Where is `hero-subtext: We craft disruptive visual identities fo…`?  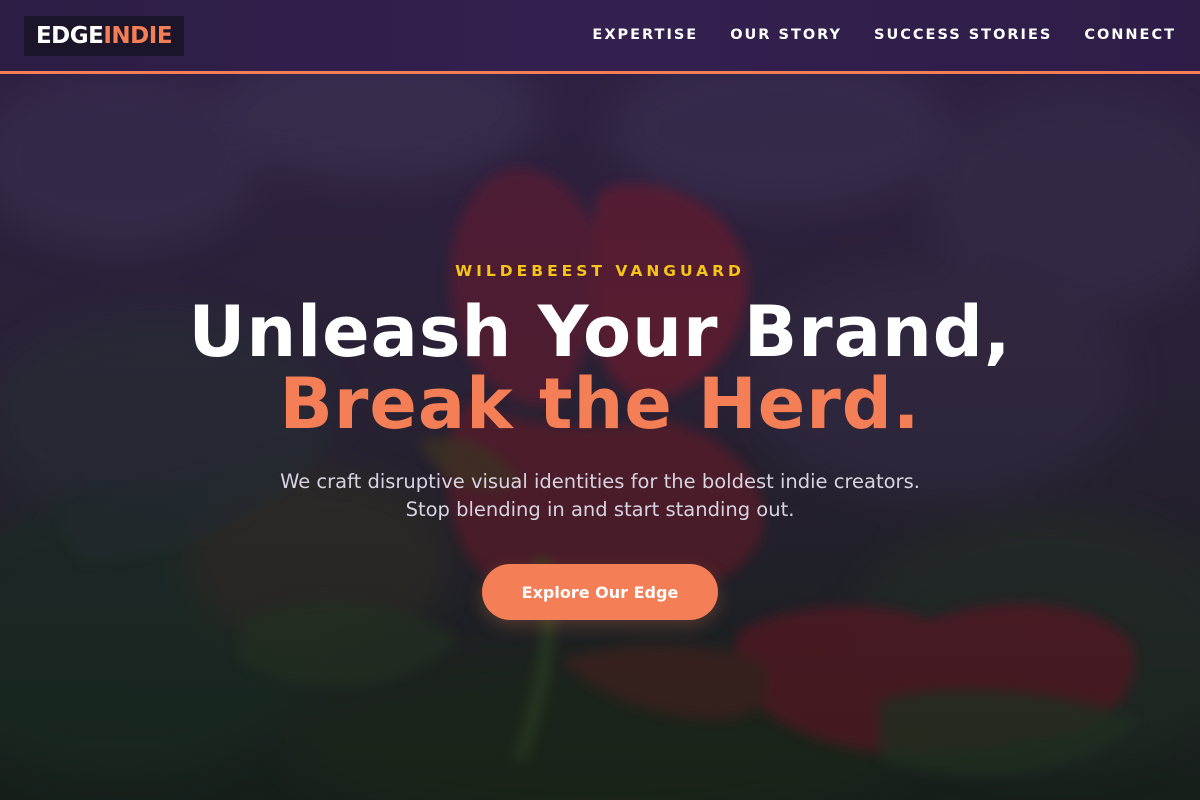 hero-subtext: We craft disruptive visual identities fo… is located at coordinates (600, 496).